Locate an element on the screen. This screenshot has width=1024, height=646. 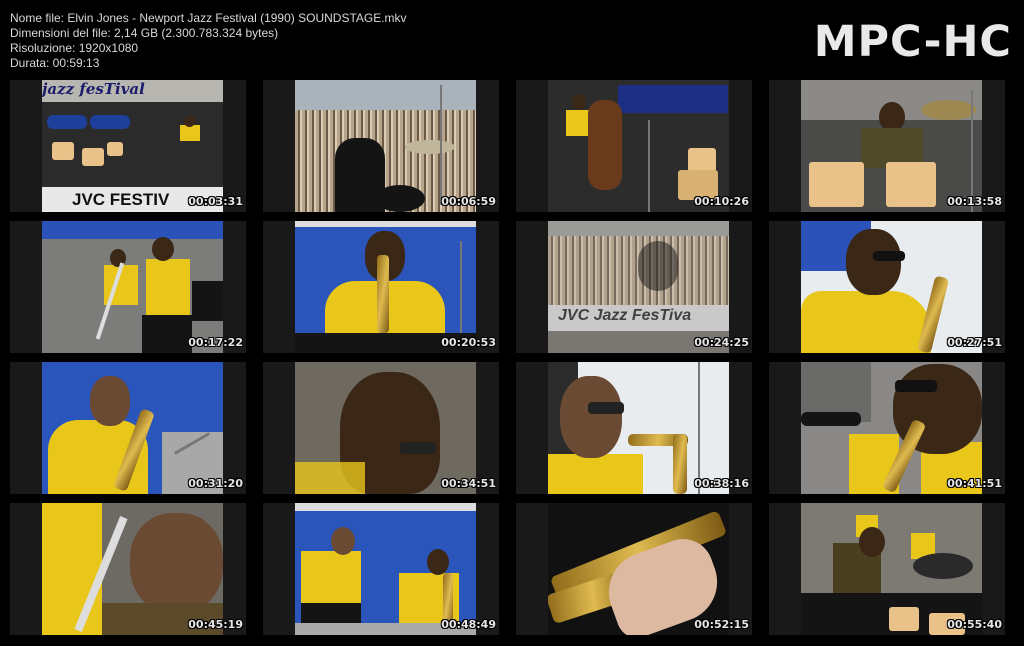
resolution: Risoluzione: 1920x1080 is located at coordinates (74, 48).